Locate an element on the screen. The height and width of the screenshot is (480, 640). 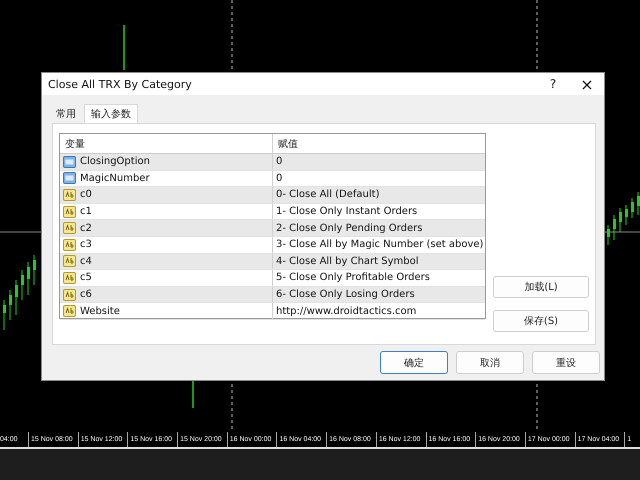
parameter-name: c2 is located at coordinates (86, 228).